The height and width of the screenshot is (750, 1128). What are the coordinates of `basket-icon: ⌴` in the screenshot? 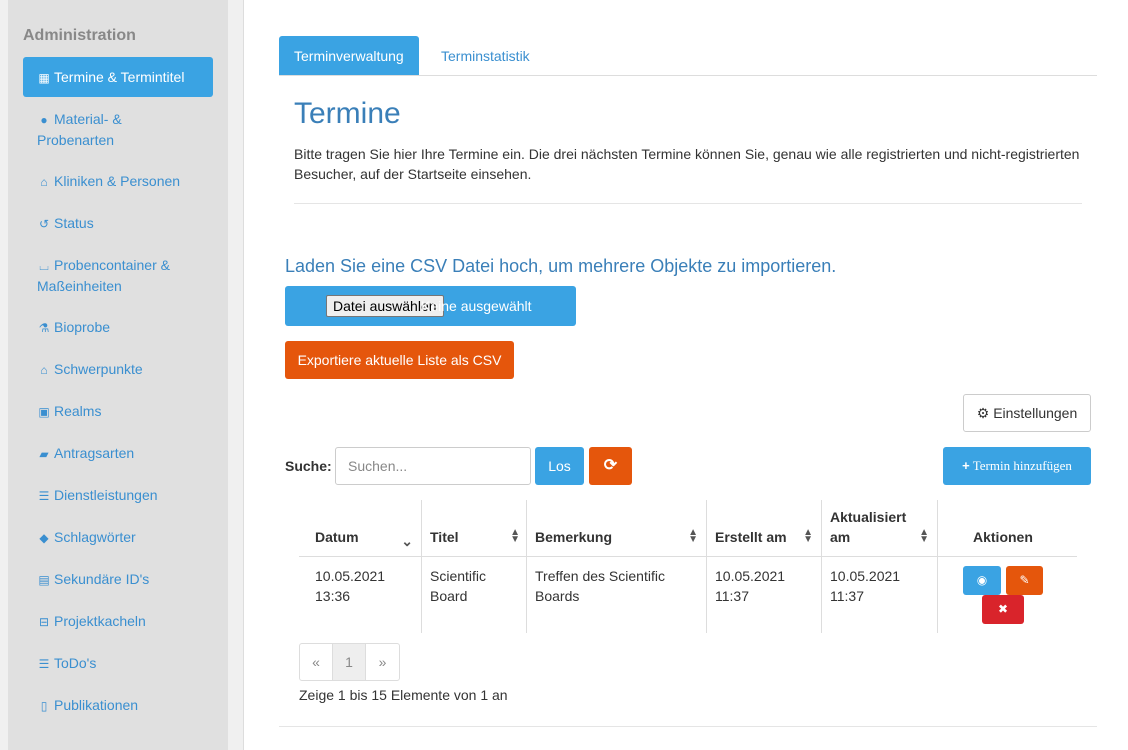 It's located at (44, 266).